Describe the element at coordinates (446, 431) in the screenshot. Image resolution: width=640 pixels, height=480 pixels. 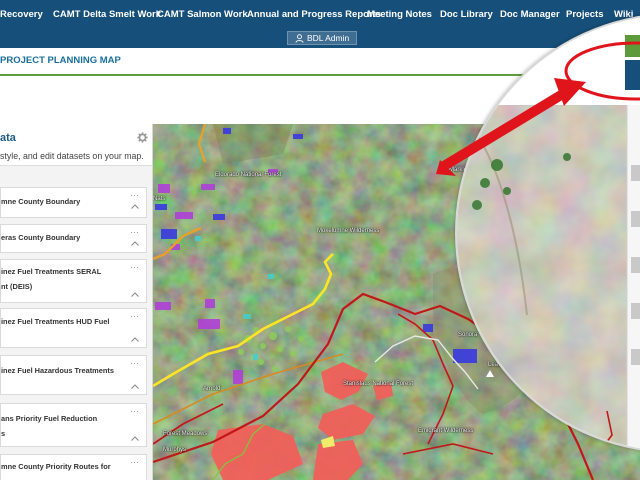
I see `map-label: Emigrant Wilderness` at that location.